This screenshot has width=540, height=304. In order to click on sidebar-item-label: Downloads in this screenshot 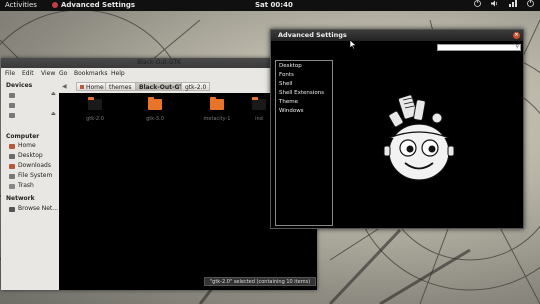, I will do `click(34, 165)`.